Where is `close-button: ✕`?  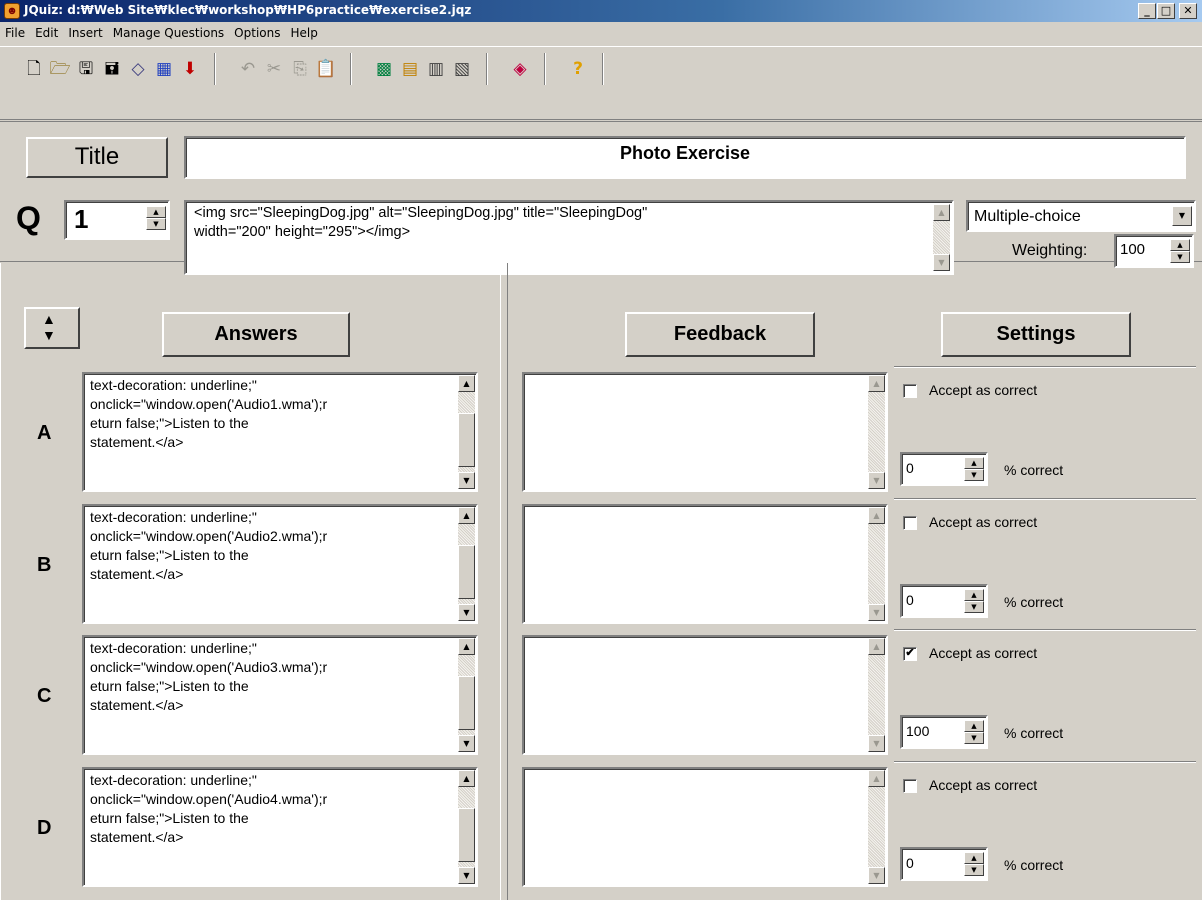
close-button: ✕ is located at coordinates (1188, 11).